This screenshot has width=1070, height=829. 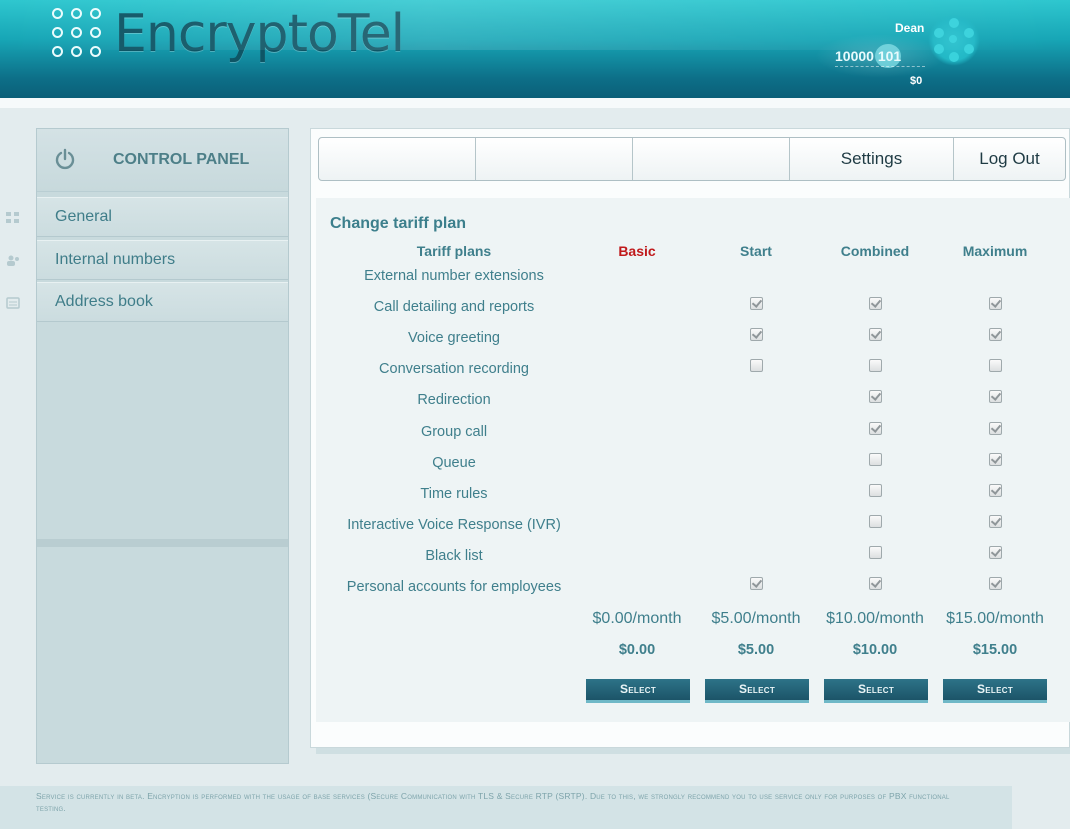 What do you see at coordinates (535, 103) in the screenshot?
I see `header-strip` at bounding box center [535, 103].